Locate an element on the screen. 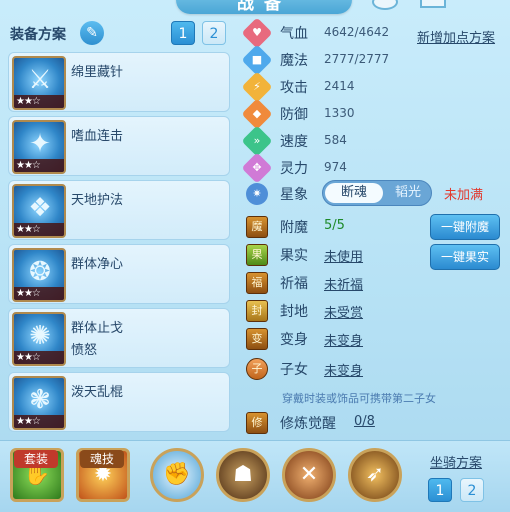  warrior-icon: ☗ is located at coordinates (243, 474).